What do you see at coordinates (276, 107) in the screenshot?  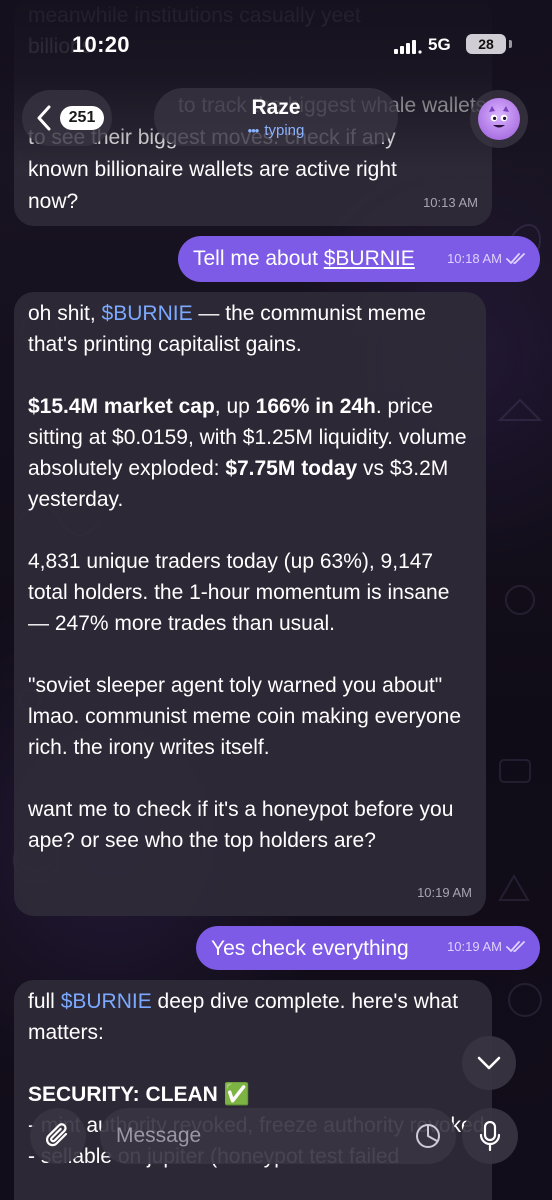 I see `chat-name: Raze` at bounding box center [276, 107].